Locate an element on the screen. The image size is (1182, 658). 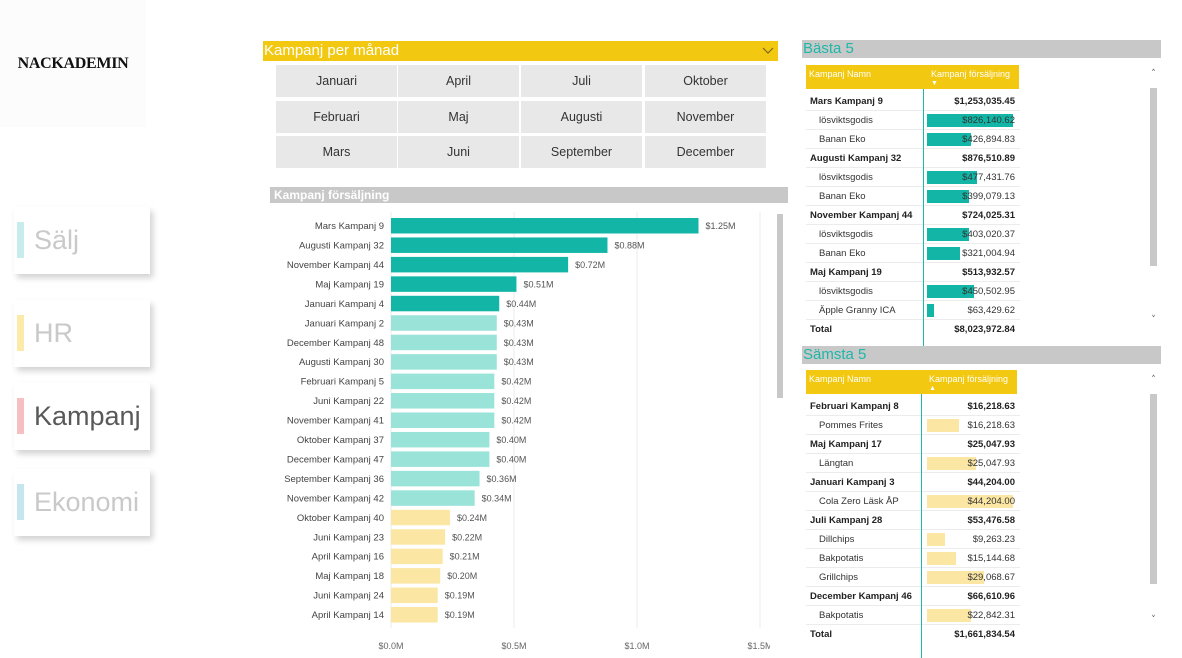
sort-arrow-icon: ▲ is located at coordinates (932, 388).